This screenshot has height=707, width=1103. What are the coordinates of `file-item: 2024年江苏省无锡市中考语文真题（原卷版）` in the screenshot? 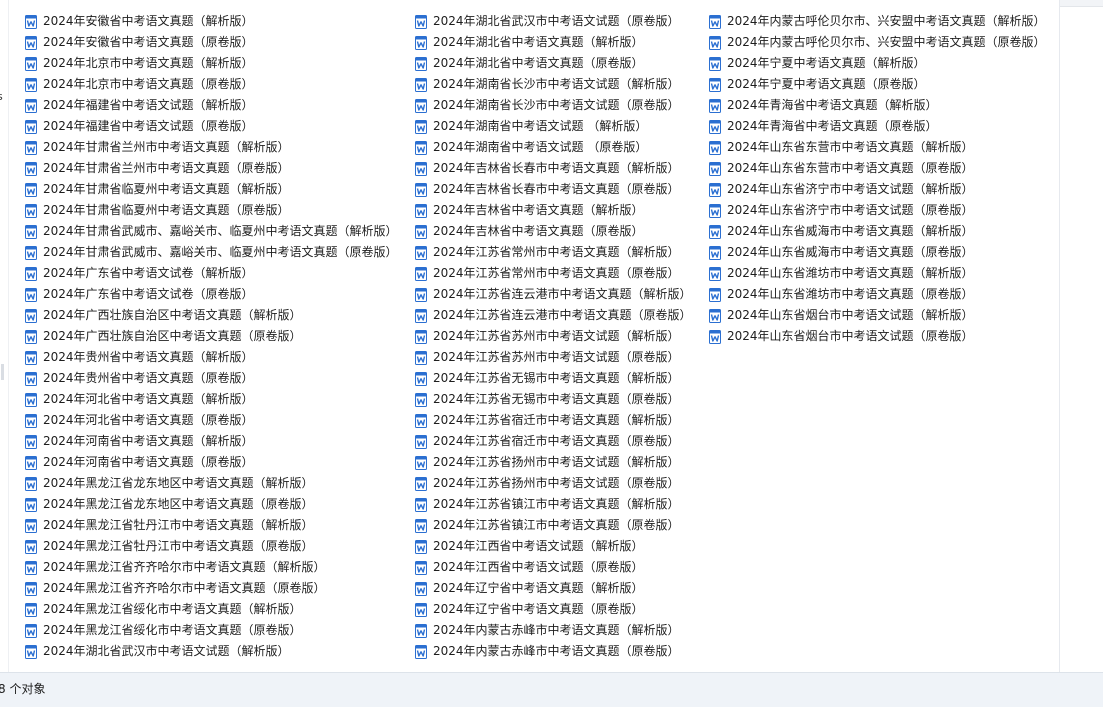 It's located at (553, 399).